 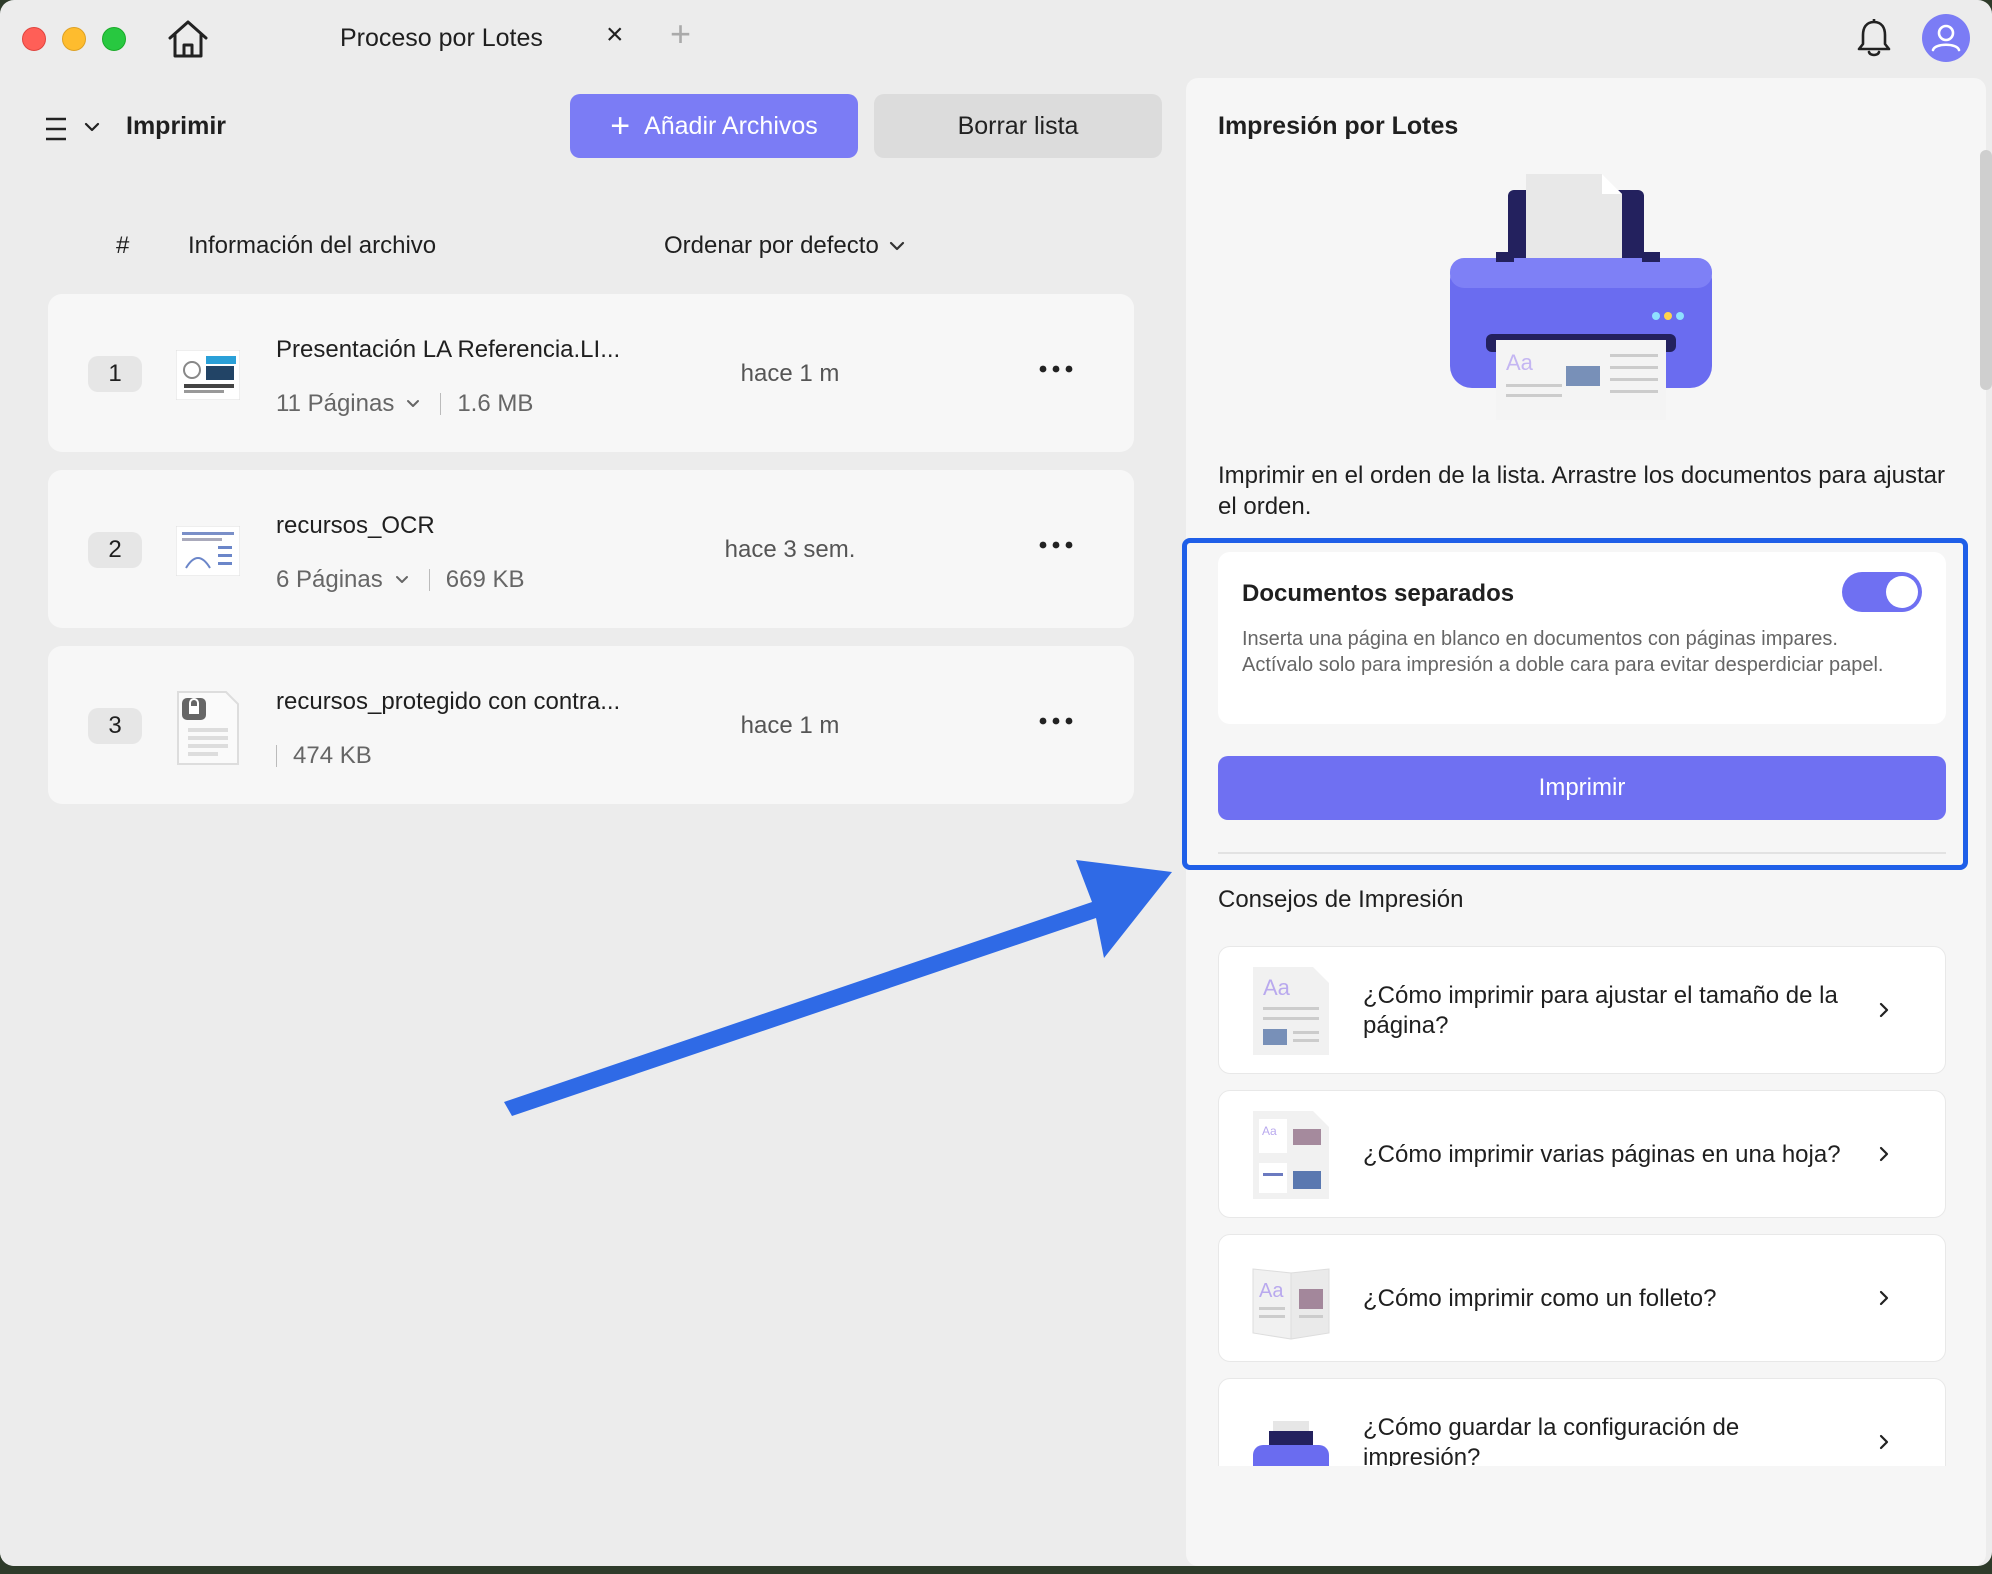 What do you see at coordinates (74, 39) in the screenshot?
I see `minimize-window-button` at bounding box center [74, 39].